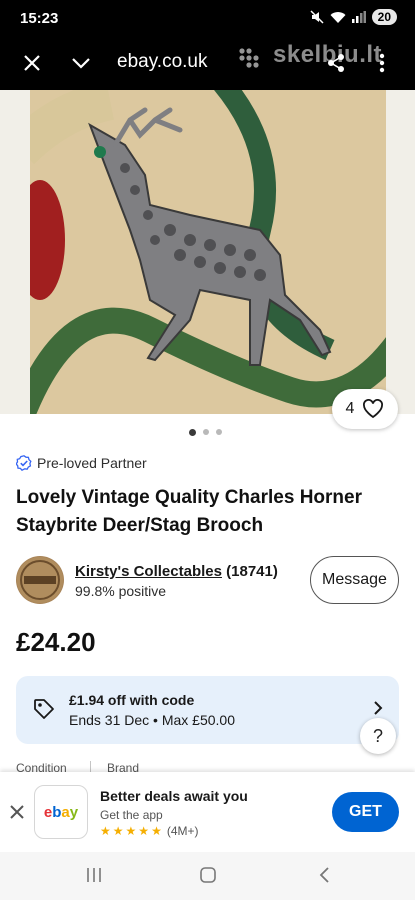 This screenshot has width=415, height=900. What do you see at coordinates (378, 708) in the screenshot?
I see `chevron-right-icon` at bounding box center [378, 708].